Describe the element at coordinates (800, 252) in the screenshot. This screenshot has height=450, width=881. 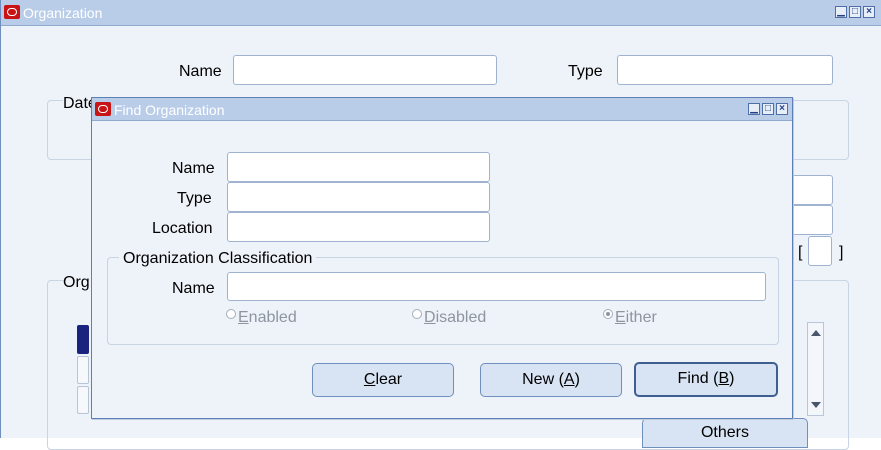
I see `bracket-open: [` at that location.